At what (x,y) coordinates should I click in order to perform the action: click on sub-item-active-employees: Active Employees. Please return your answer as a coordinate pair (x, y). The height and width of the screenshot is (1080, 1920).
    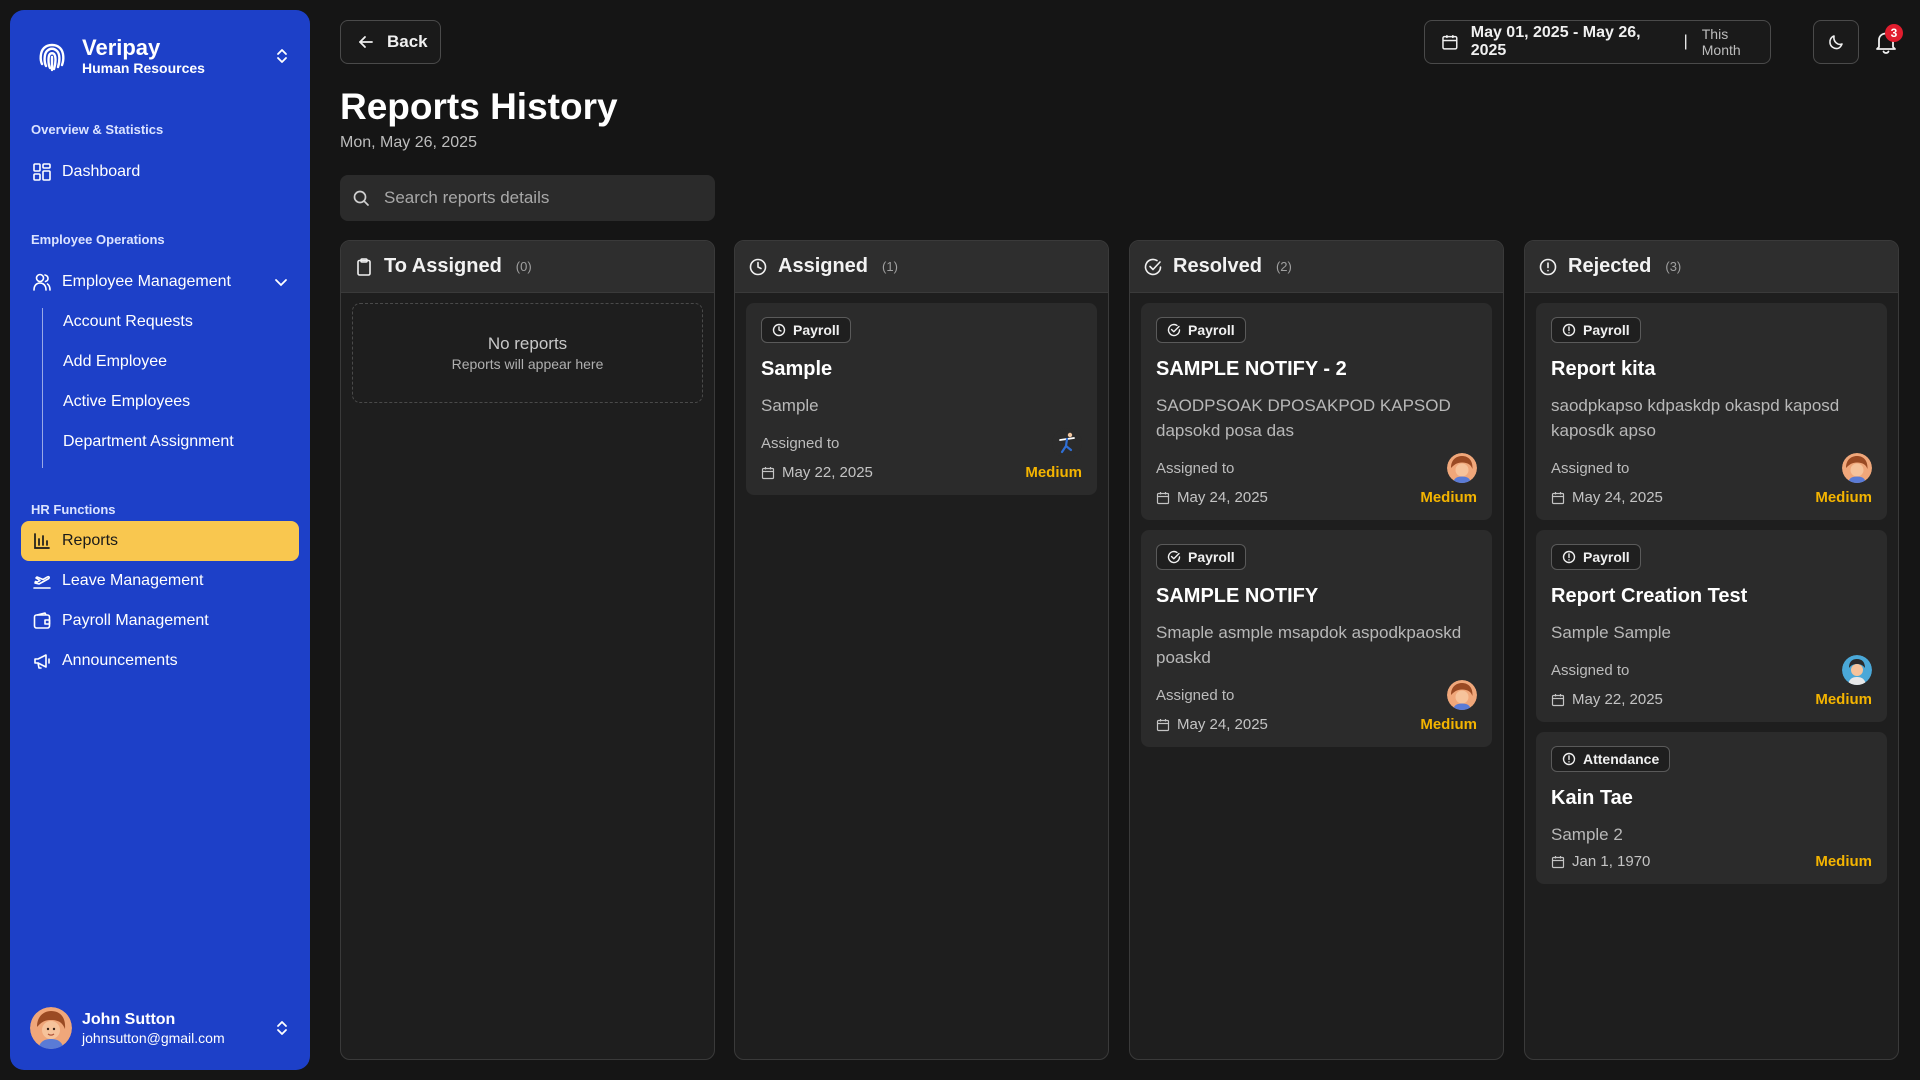
    Looking at the image, I should click on (126, 402).